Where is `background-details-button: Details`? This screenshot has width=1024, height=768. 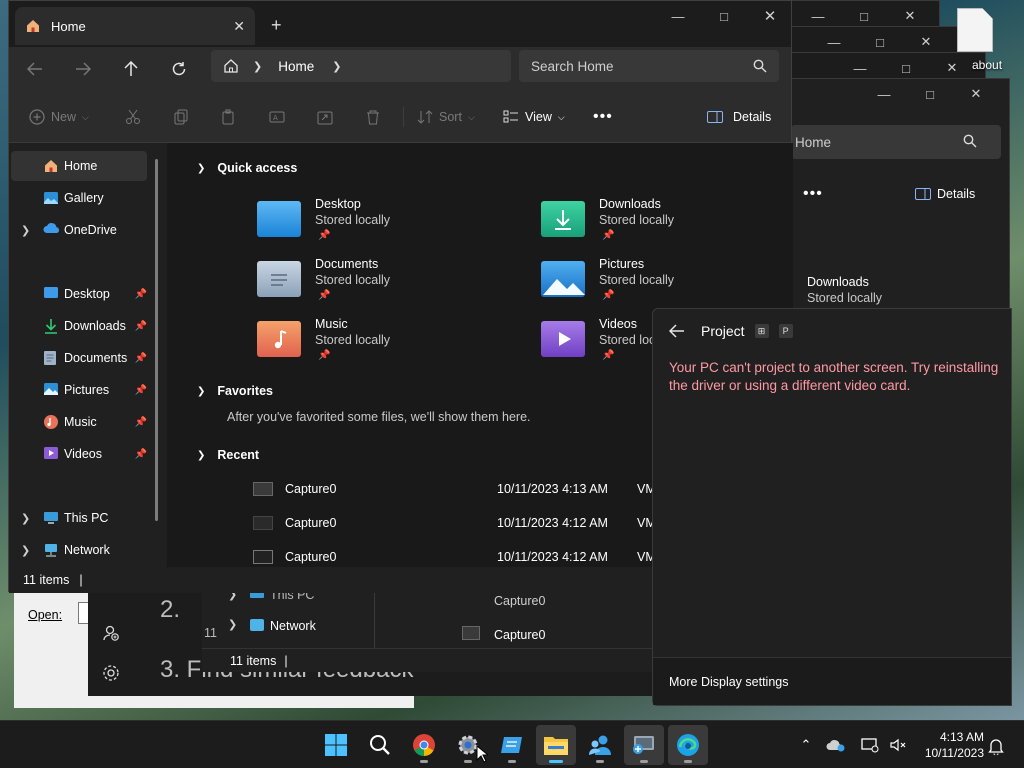
background-details-button: Details is located at coordinates (945, 194).